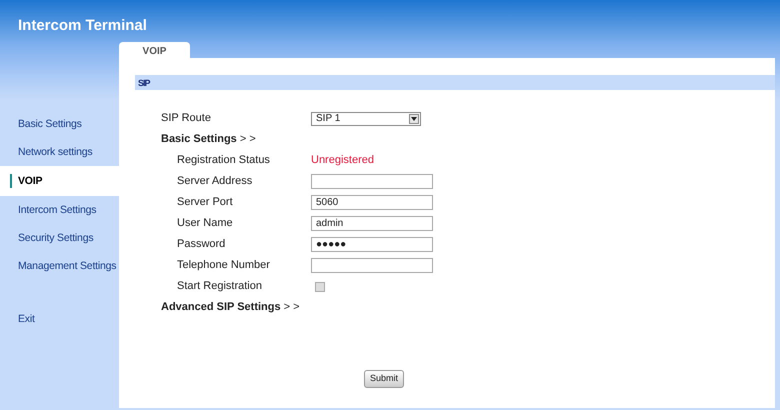 The image size is (780, 410). What do you see at coordinates (59, 181) in the screenshot?
I see `sidebar-item: VOIP` at bounding box center [59, 181].